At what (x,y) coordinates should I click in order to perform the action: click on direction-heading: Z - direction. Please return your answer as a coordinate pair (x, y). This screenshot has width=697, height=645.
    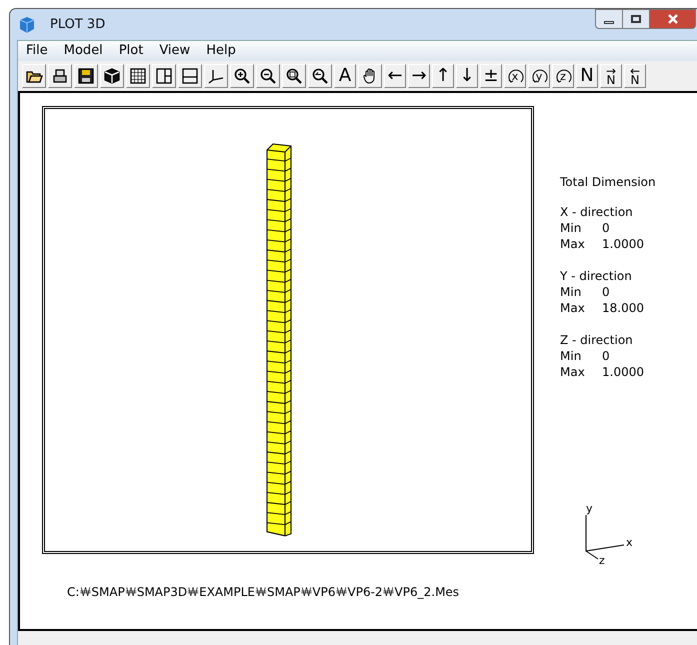
    Looking at the image, I should click on (597, 340).